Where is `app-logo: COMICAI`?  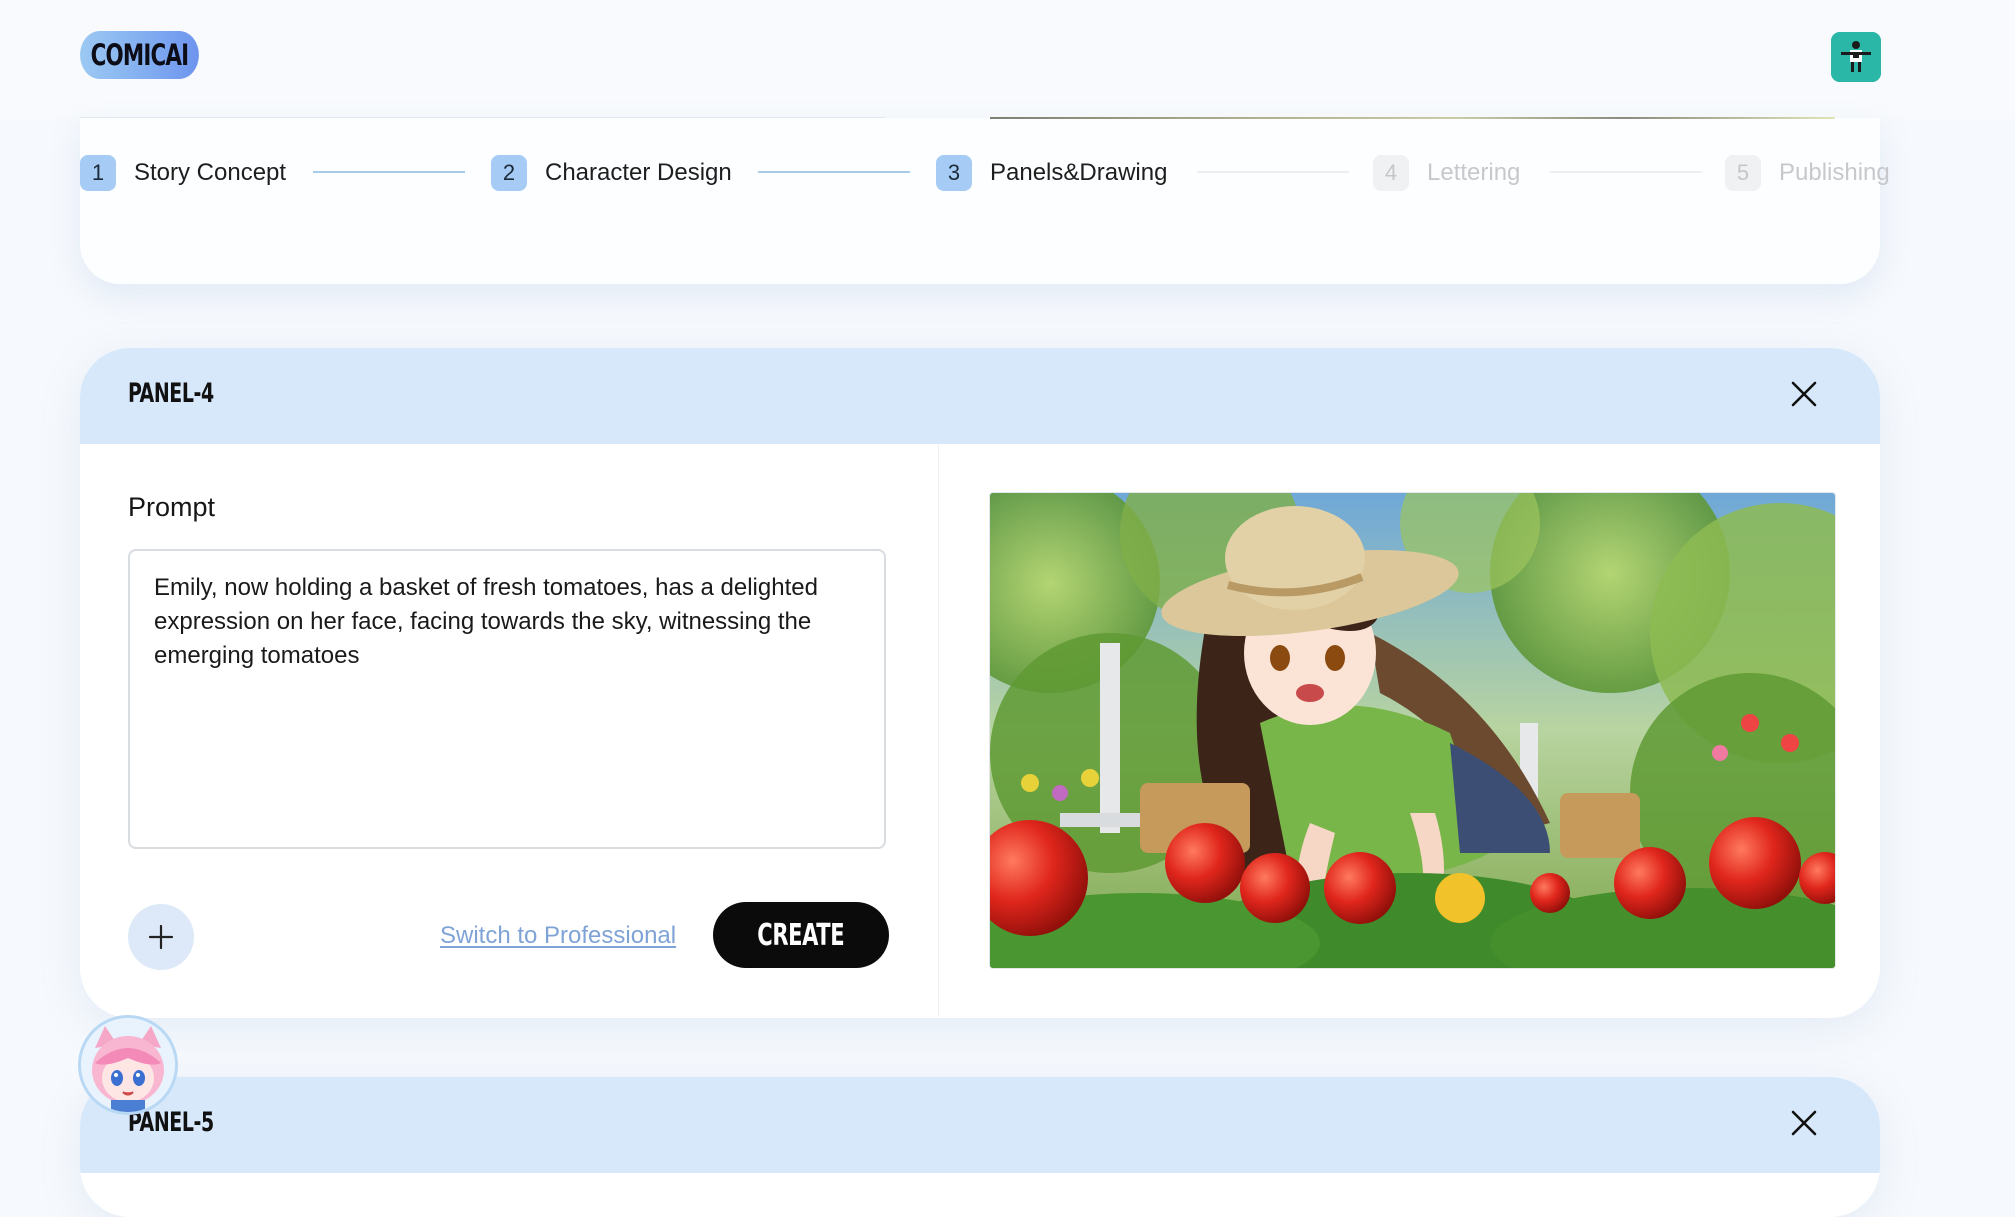
app-logo: COMICAI is located at coordinates (139, 55).